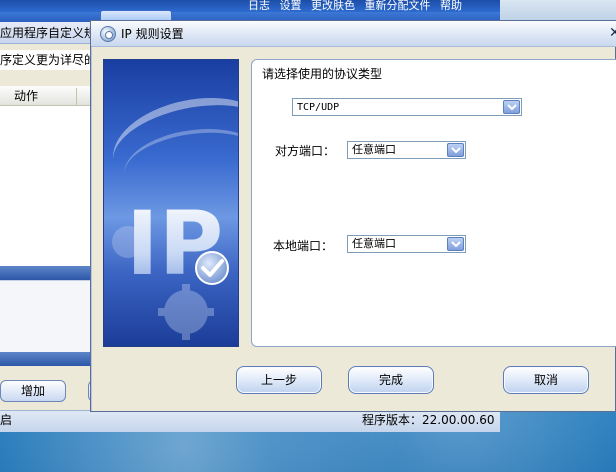  What do you see at coordinates (391, 380) in the screenshot?
I see `finish-button: 完成` at bounding box center [391, 380].